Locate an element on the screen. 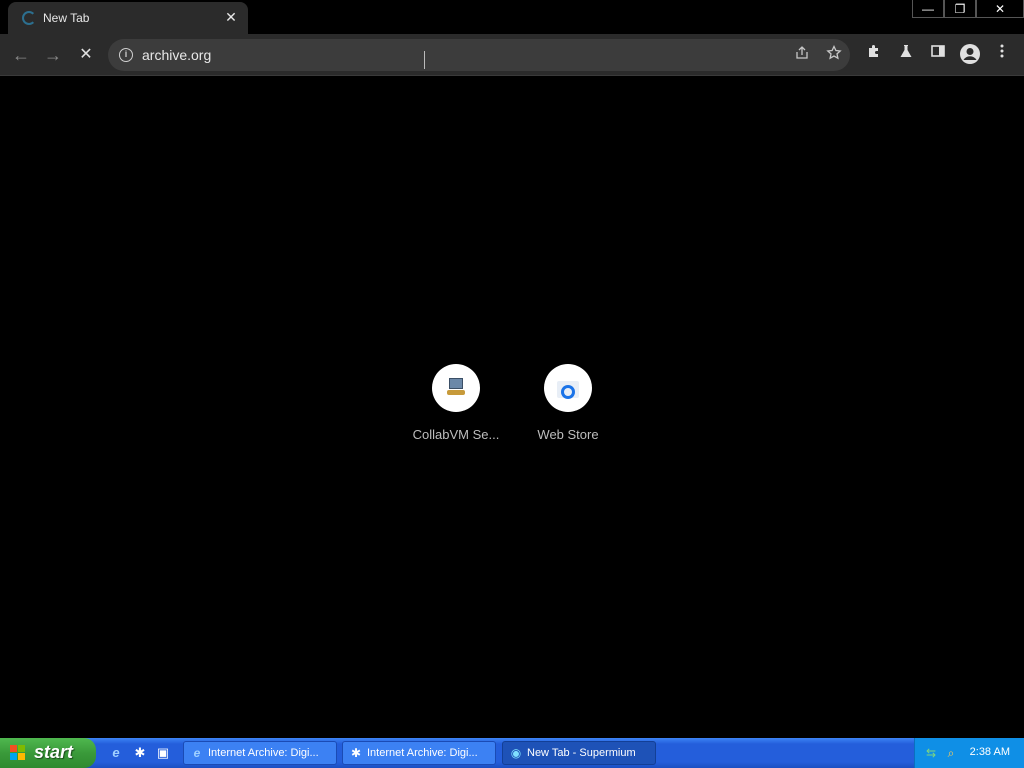  side-panel-icon is located at coordinates (938, 55).